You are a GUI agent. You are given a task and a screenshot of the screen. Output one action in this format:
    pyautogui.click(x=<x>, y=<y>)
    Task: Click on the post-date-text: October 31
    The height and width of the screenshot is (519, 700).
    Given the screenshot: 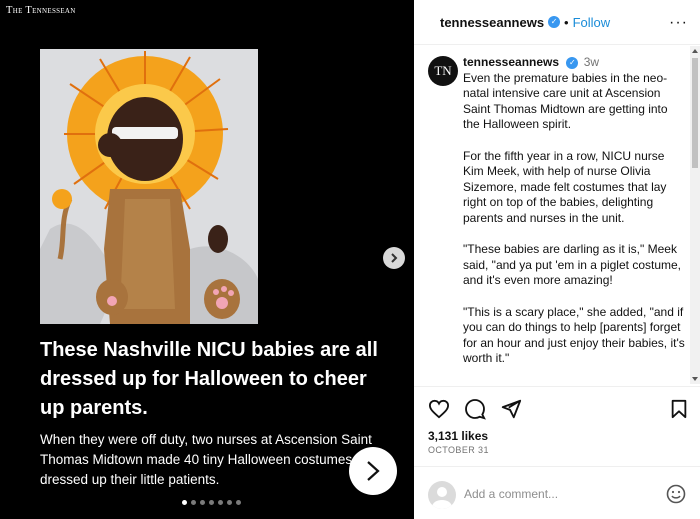 What is the action you would take?
    pyautogui.click(x=458, y=450)
    